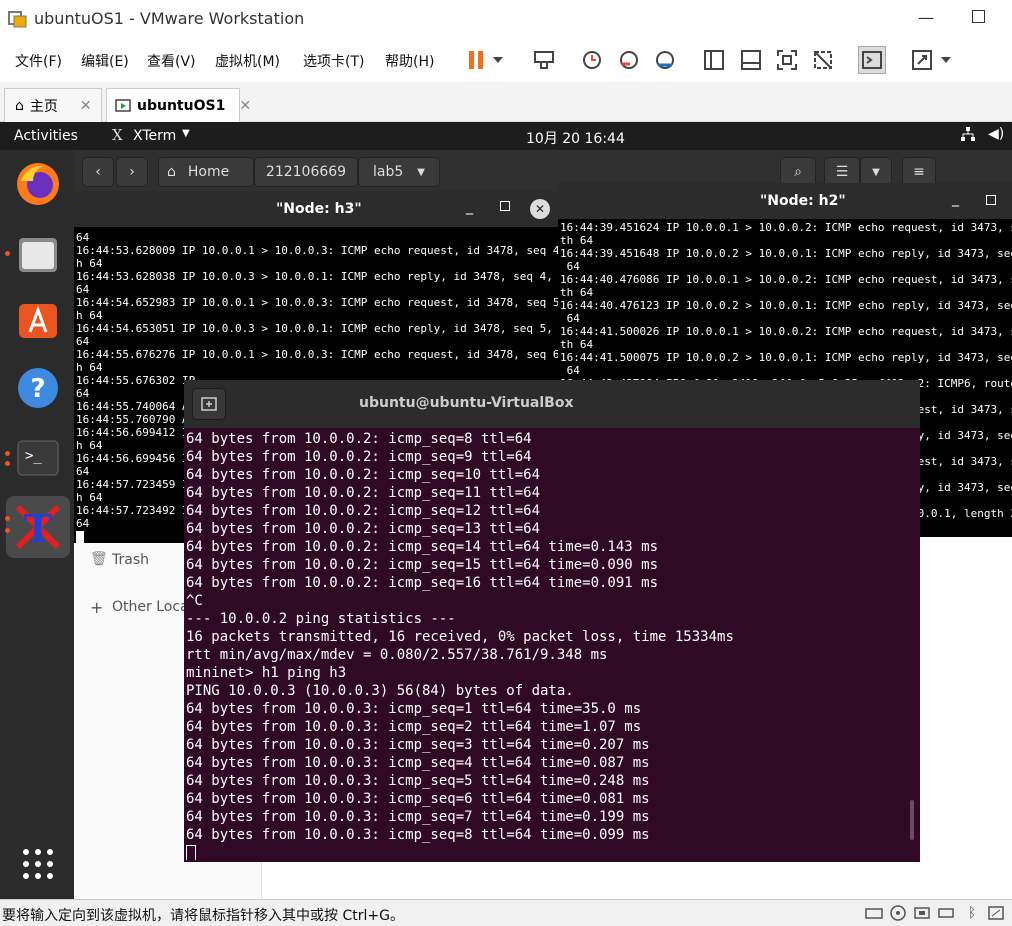 This screenshot has height=926, width=1012. What do you see at coordinates (171, 61) in the screenshot?
I see `menu-view: 查看(V)` at bounding box center [171, 61].